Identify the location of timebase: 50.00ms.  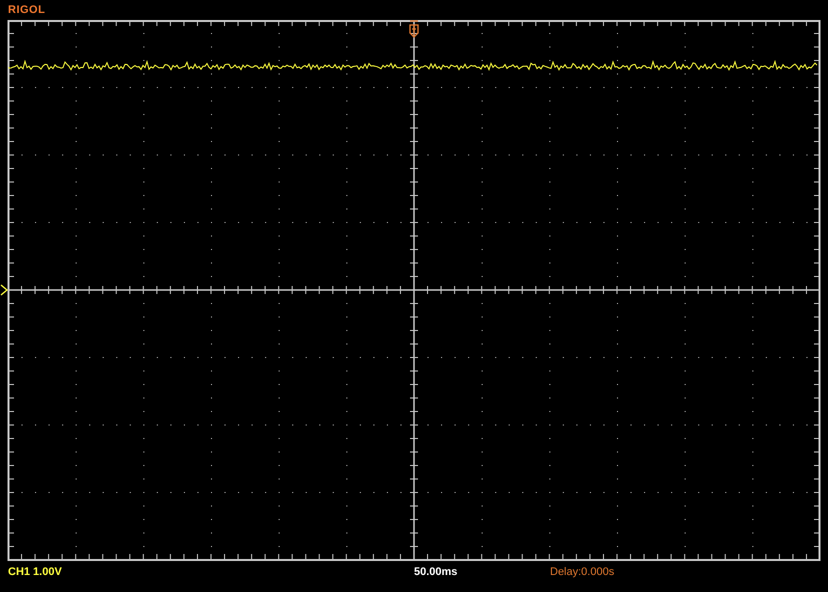
(436, 572).